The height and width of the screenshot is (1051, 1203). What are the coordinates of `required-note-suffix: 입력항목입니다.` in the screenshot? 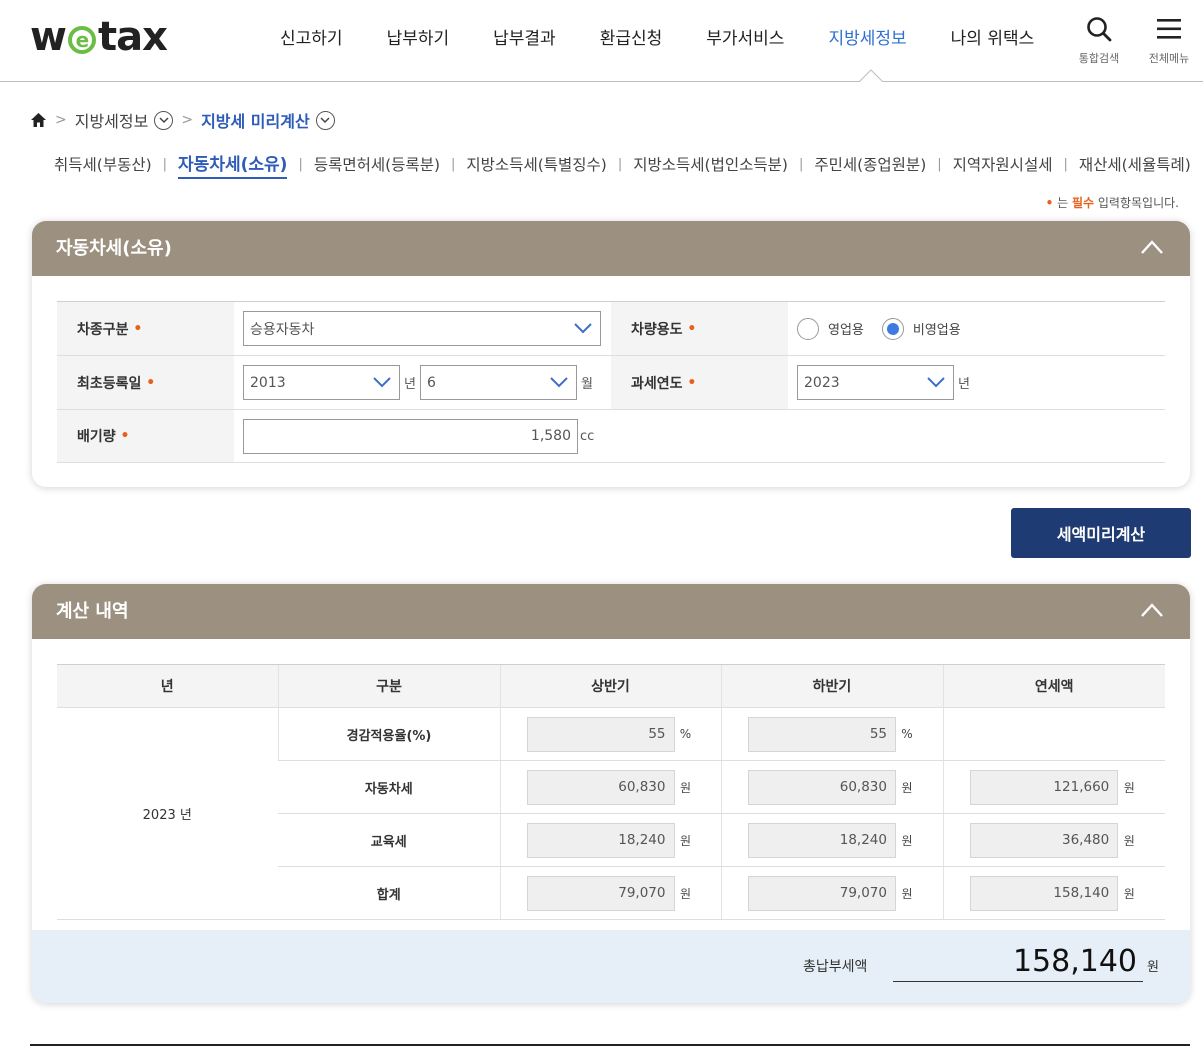 It's located at (1136, 203).